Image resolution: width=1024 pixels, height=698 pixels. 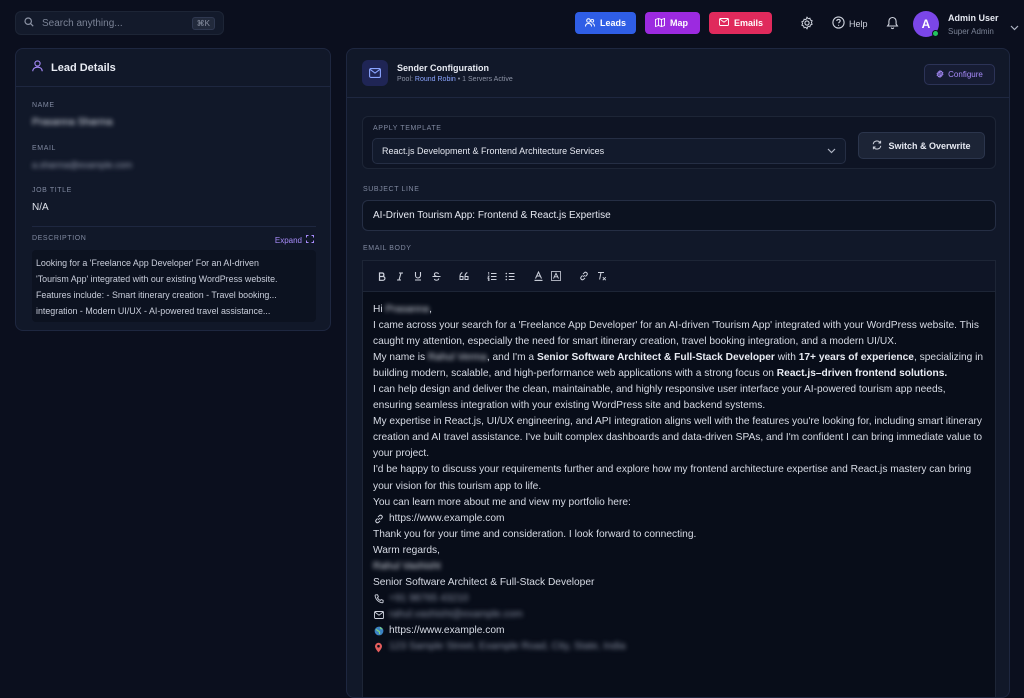 What do you see at coordinates (387, 248) in the screenshot?
I see `email-body-label: EMAIL BODY` at bounding box center [387, 248].